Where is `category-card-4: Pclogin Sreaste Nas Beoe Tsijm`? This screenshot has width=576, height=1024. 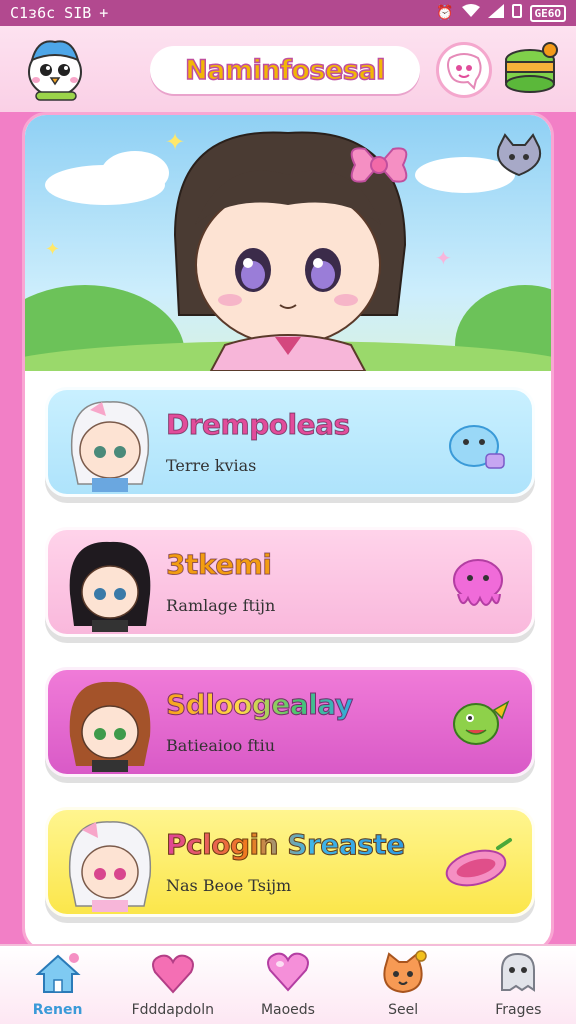 category-card-4: Pclogin Sreaste Nas Beoe Tsijm is located at coordinates (290, 862).